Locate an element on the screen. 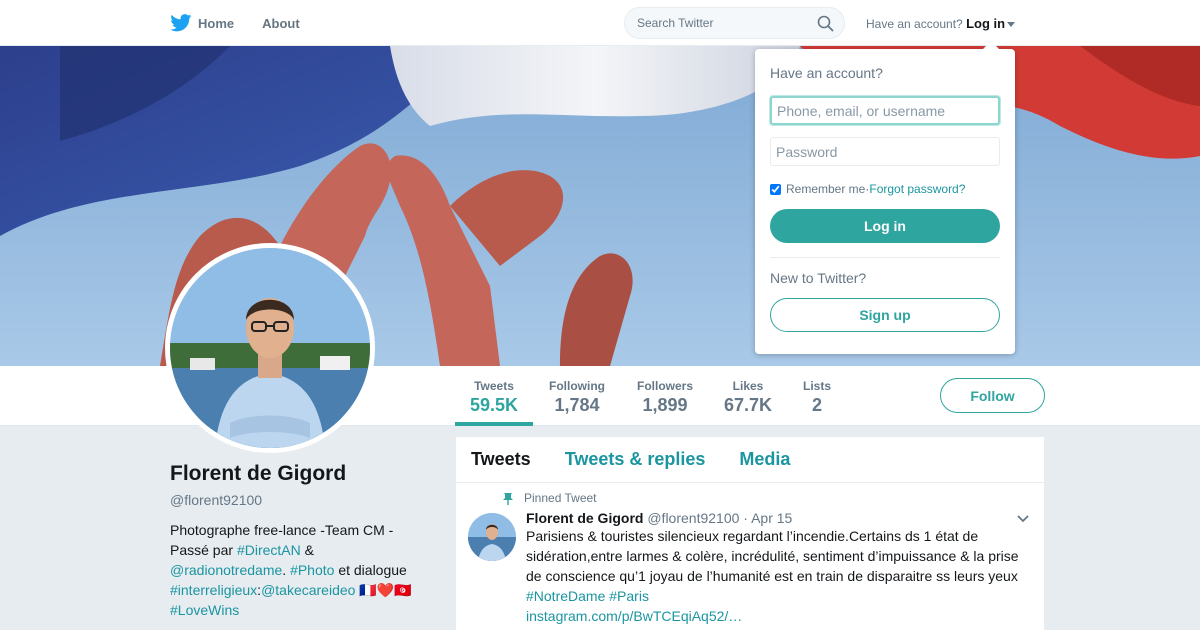 The width and height of the screenshot is (1200, 630). avatar-photo is located at coordinates (270, 348).